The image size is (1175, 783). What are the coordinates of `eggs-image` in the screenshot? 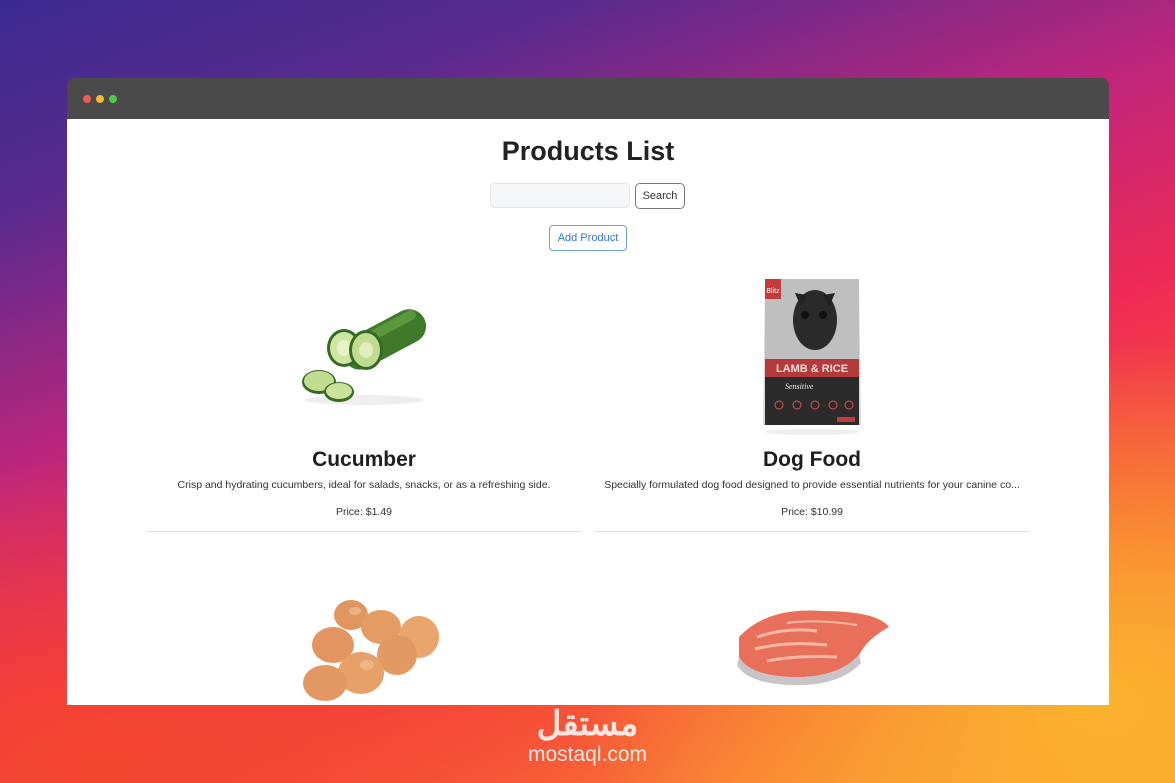 It's located at (364, 651).